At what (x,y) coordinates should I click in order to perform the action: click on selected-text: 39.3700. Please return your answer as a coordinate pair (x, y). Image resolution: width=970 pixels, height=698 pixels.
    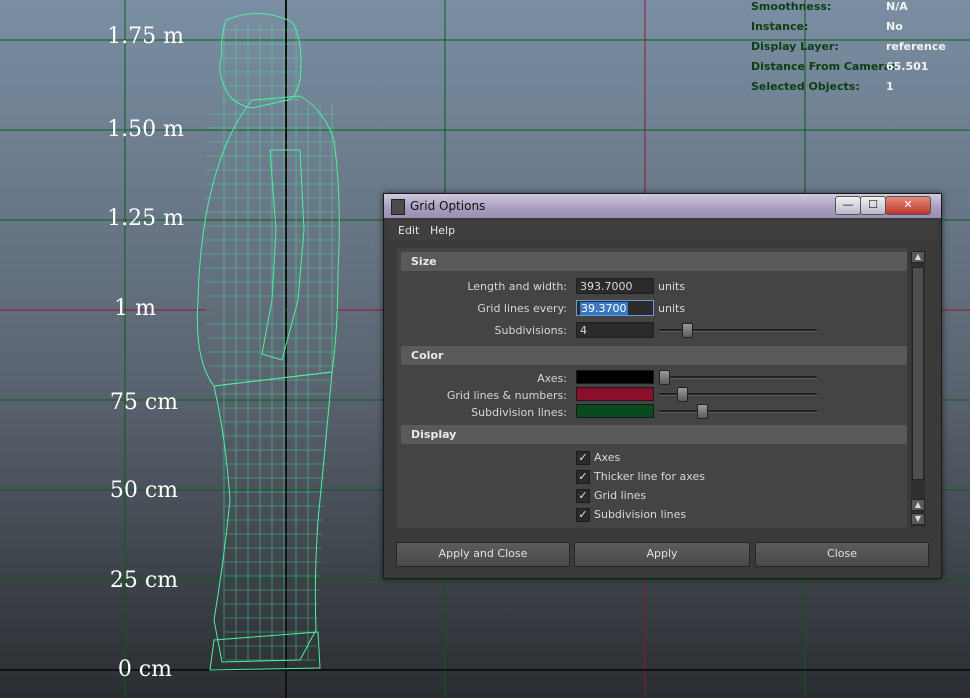
    Looking at the image, I should click on (604, 308).